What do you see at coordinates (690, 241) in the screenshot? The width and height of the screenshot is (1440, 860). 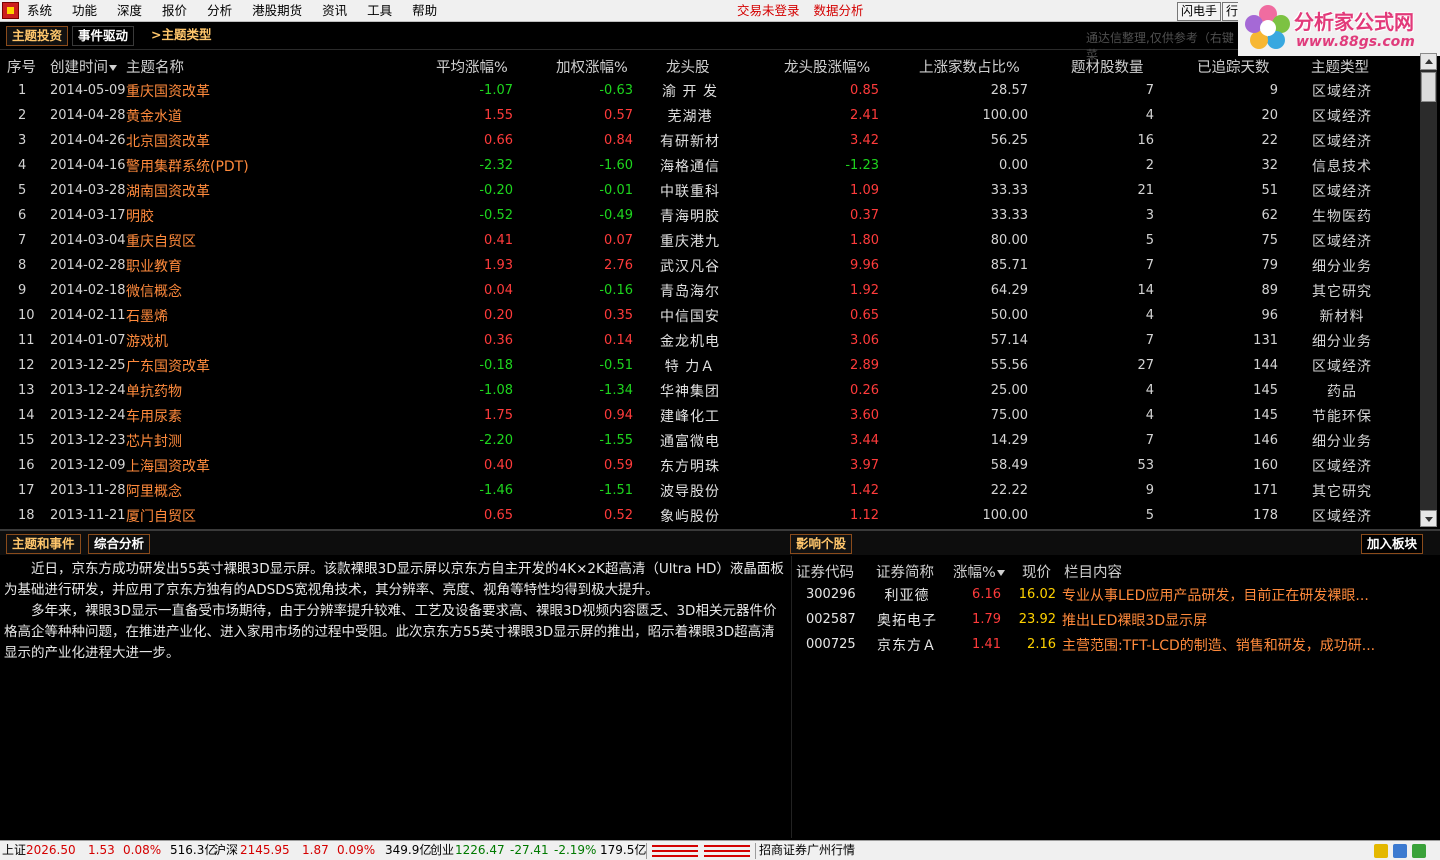 I see `row-leader-stock: 重庆港九` at bounding box center [690, 241].